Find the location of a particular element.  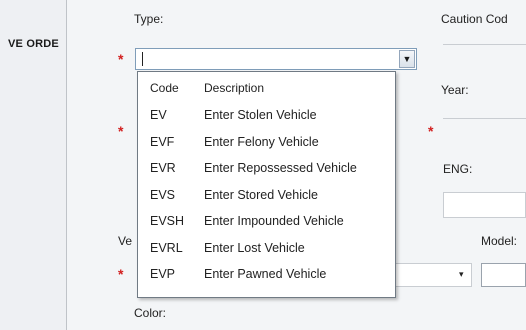

option-code: EVSH is located at coordinates (167, 221).